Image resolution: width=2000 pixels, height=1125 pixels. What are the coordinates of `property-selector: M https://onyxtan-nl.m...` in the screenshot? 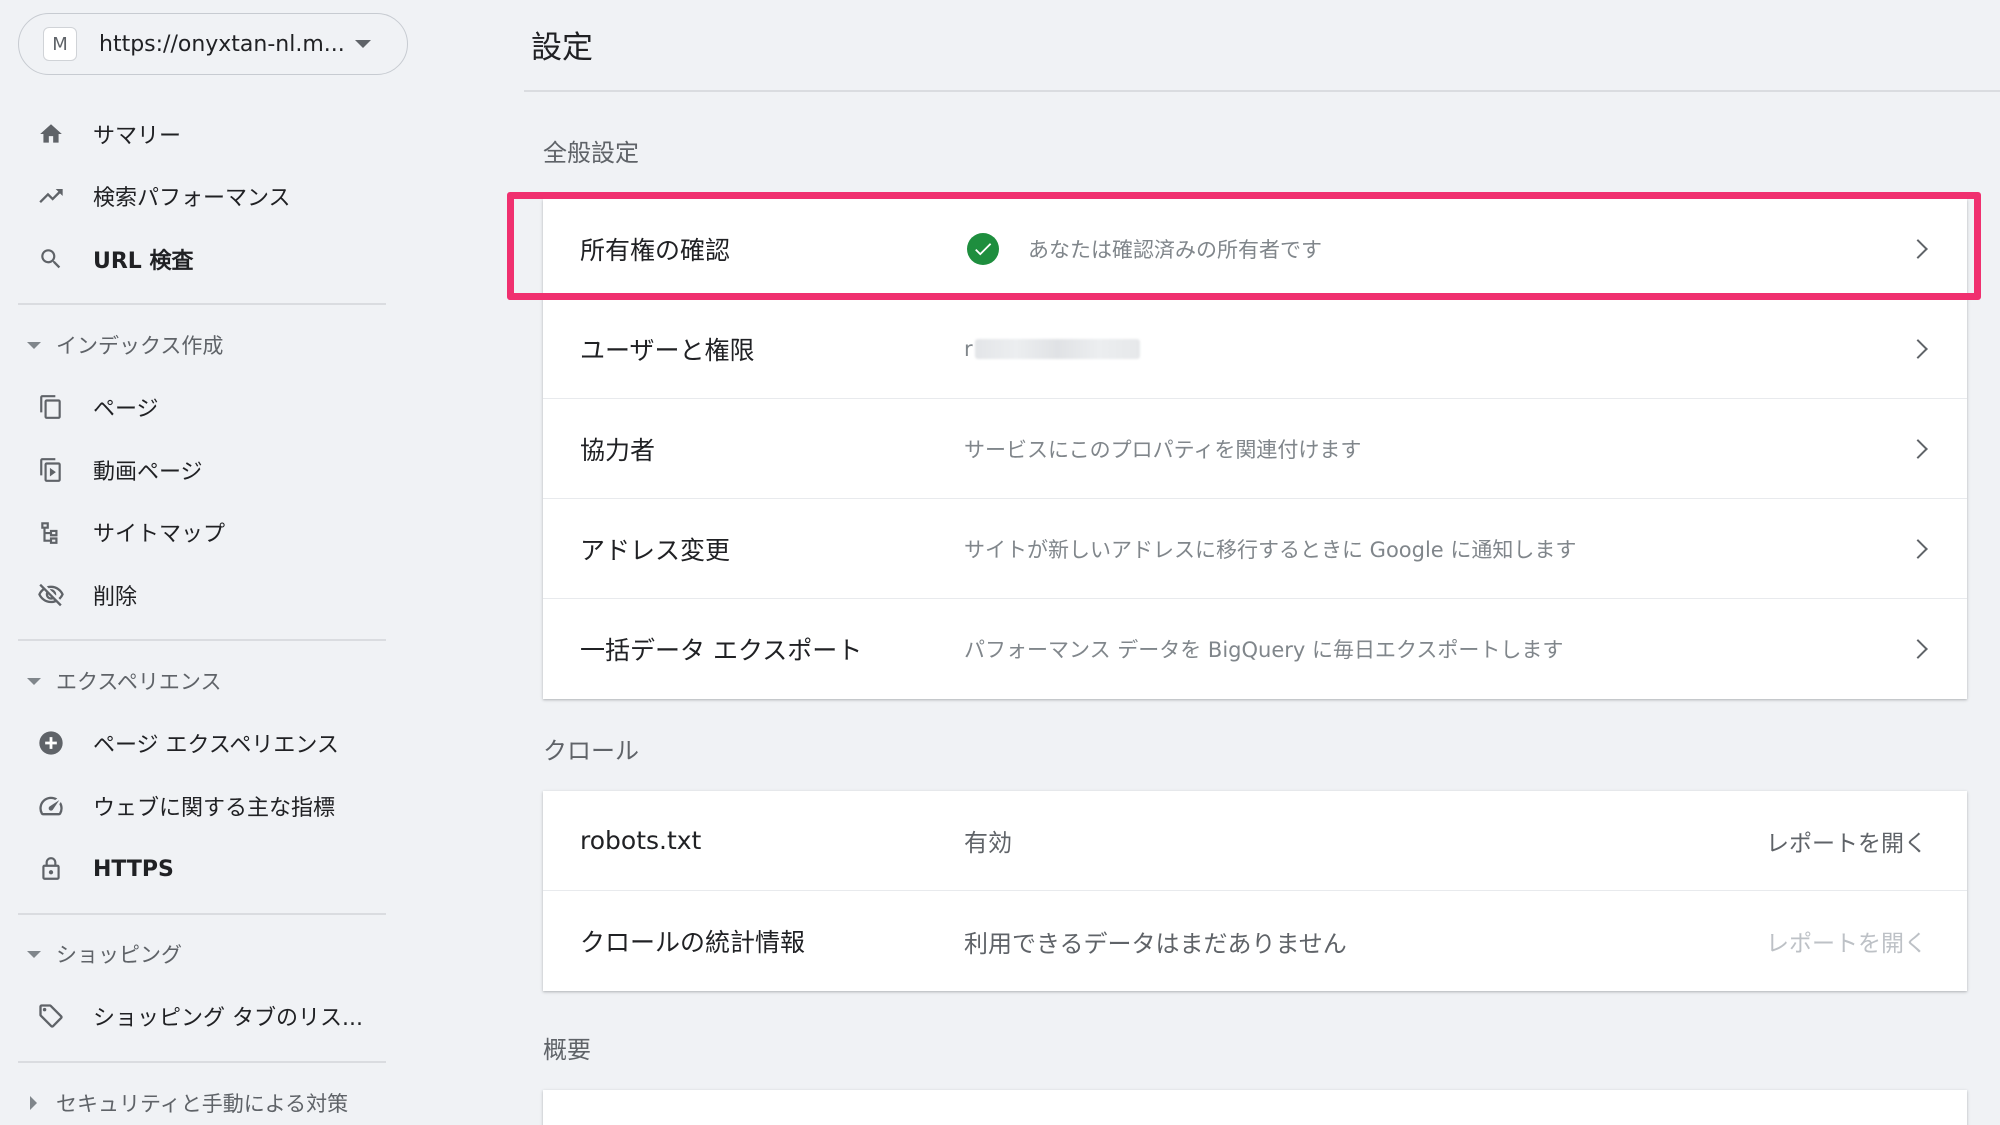 It's located at (213, 44).